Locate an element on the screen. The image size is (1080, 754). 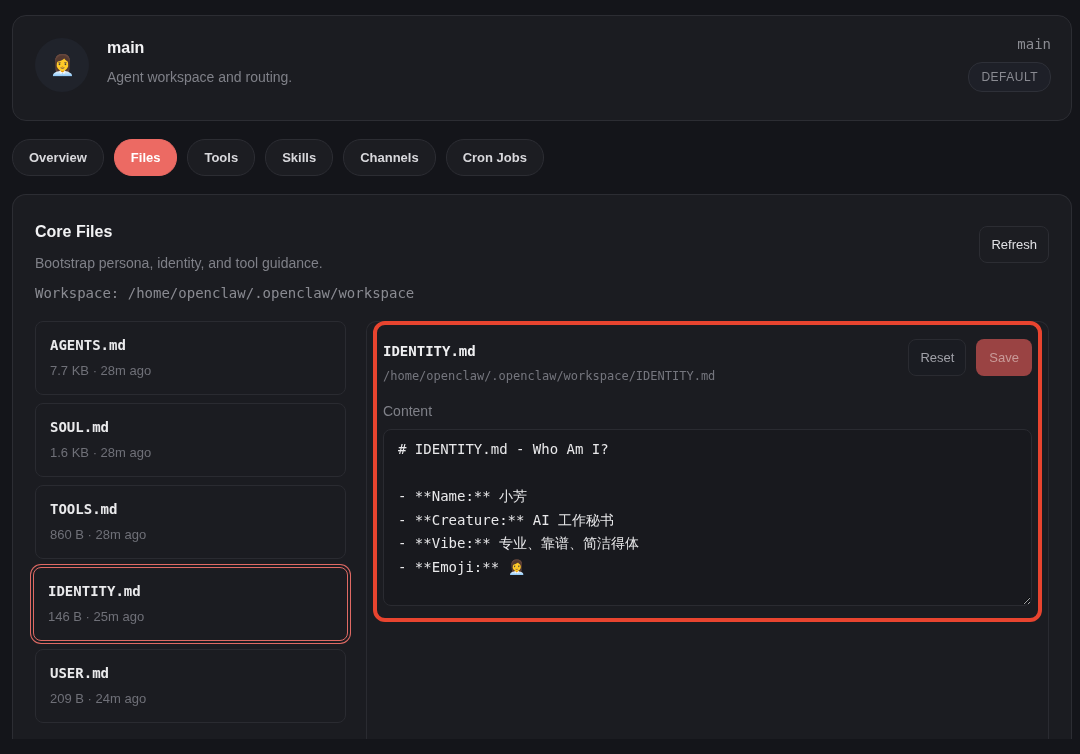
agent-name: main is located at coordinates (126, 48).